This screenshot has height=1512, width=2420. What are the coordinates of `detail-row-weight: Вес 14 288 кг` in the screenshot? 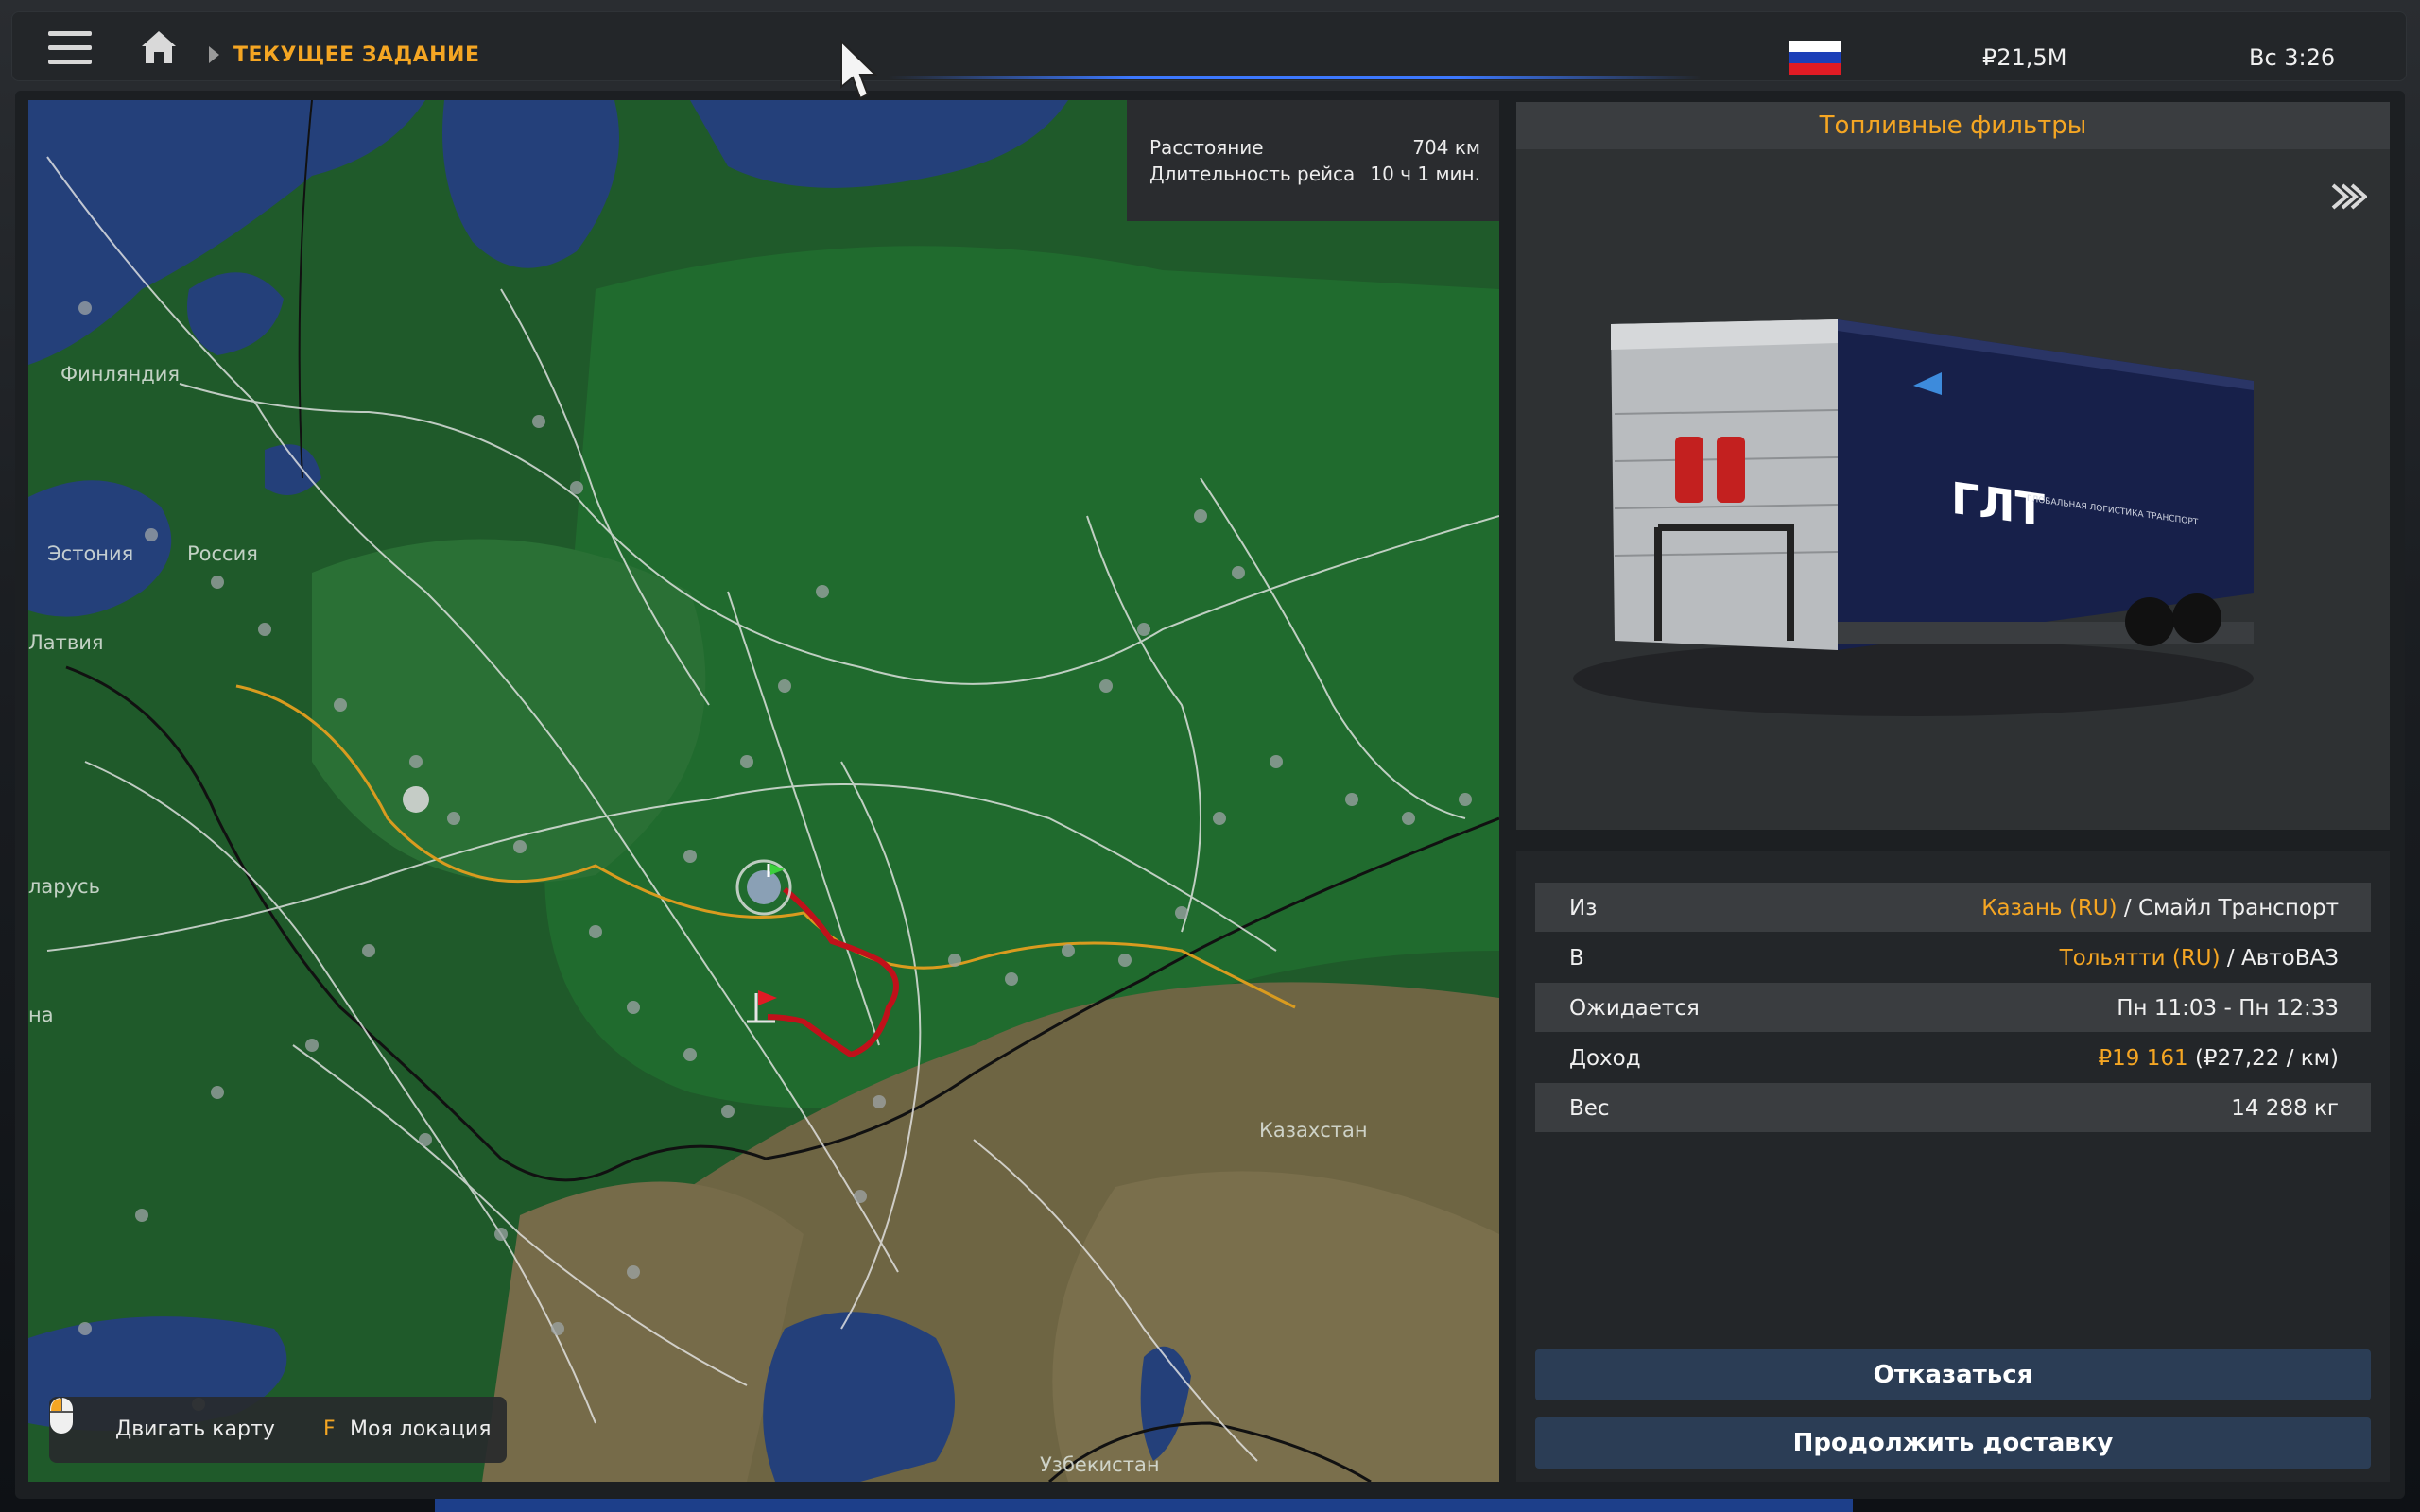 It's located at (1953, 1107).